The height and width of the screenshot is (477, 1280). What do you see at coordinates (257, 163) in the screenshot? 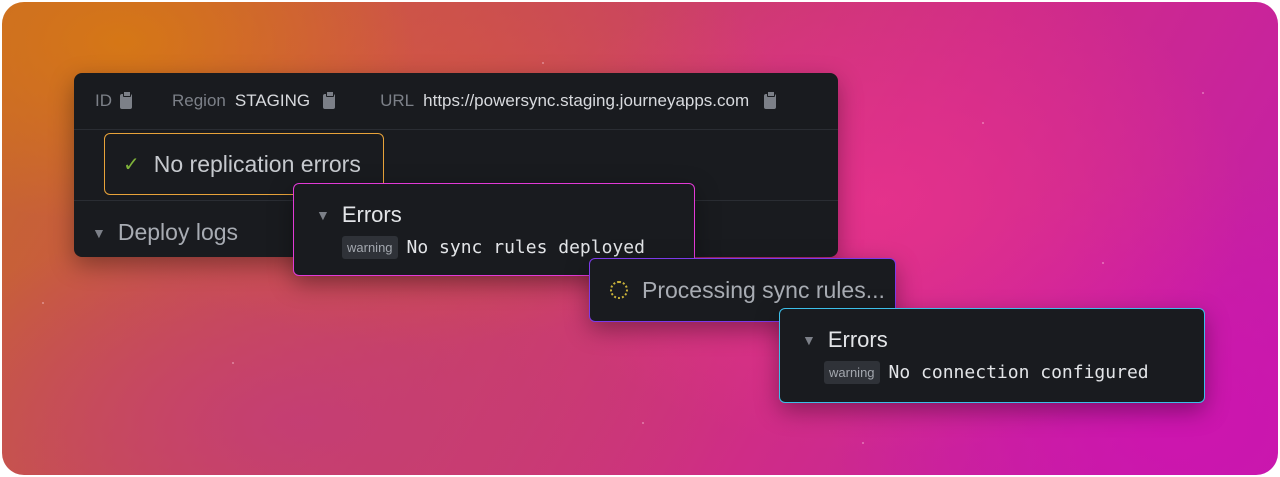
I see `replication-status-text: No replication errors` at bounding box center [257, 163].